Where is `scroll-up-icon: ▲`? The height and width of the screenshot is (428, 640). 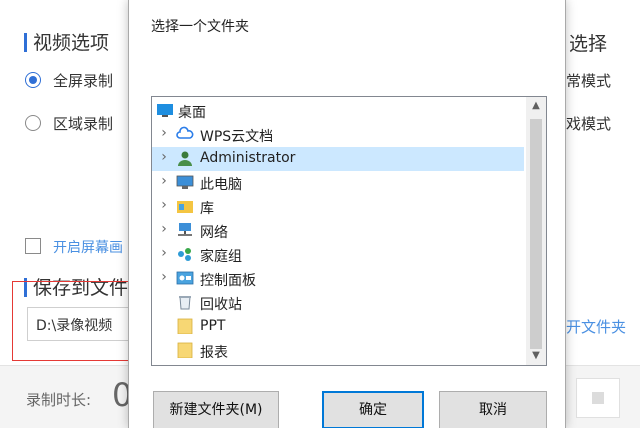 scroll-up-icon: ▲ is located at coordinates (536, 106).